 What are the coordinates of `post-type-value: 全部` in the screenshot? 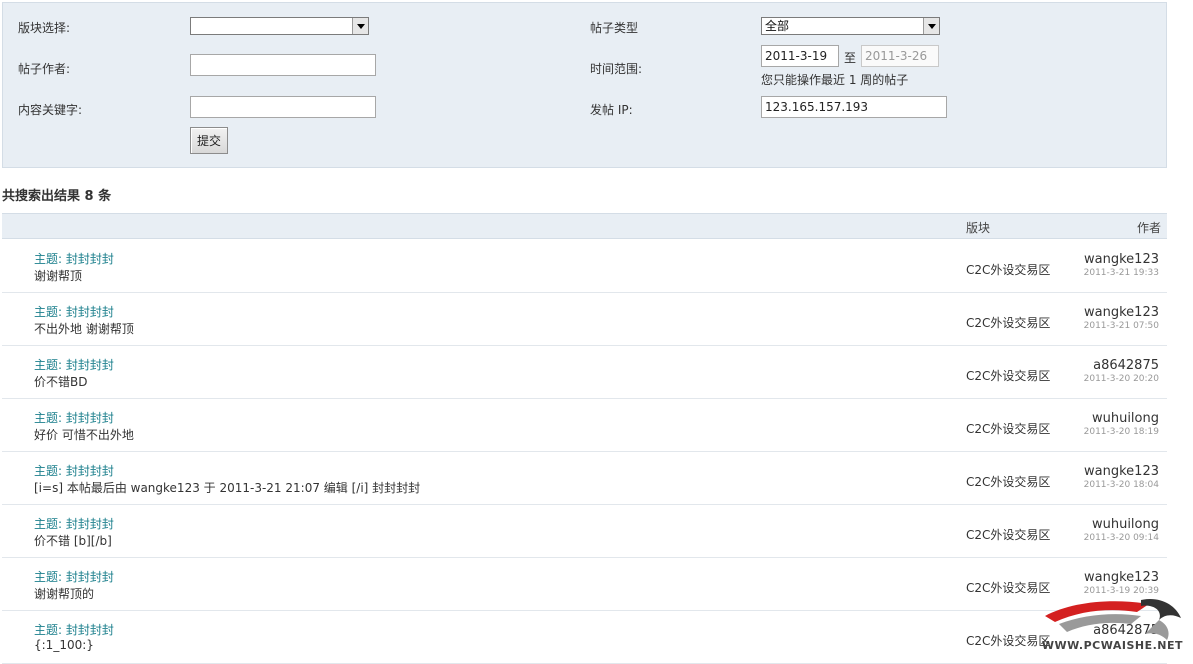 It's located at (777, 26).